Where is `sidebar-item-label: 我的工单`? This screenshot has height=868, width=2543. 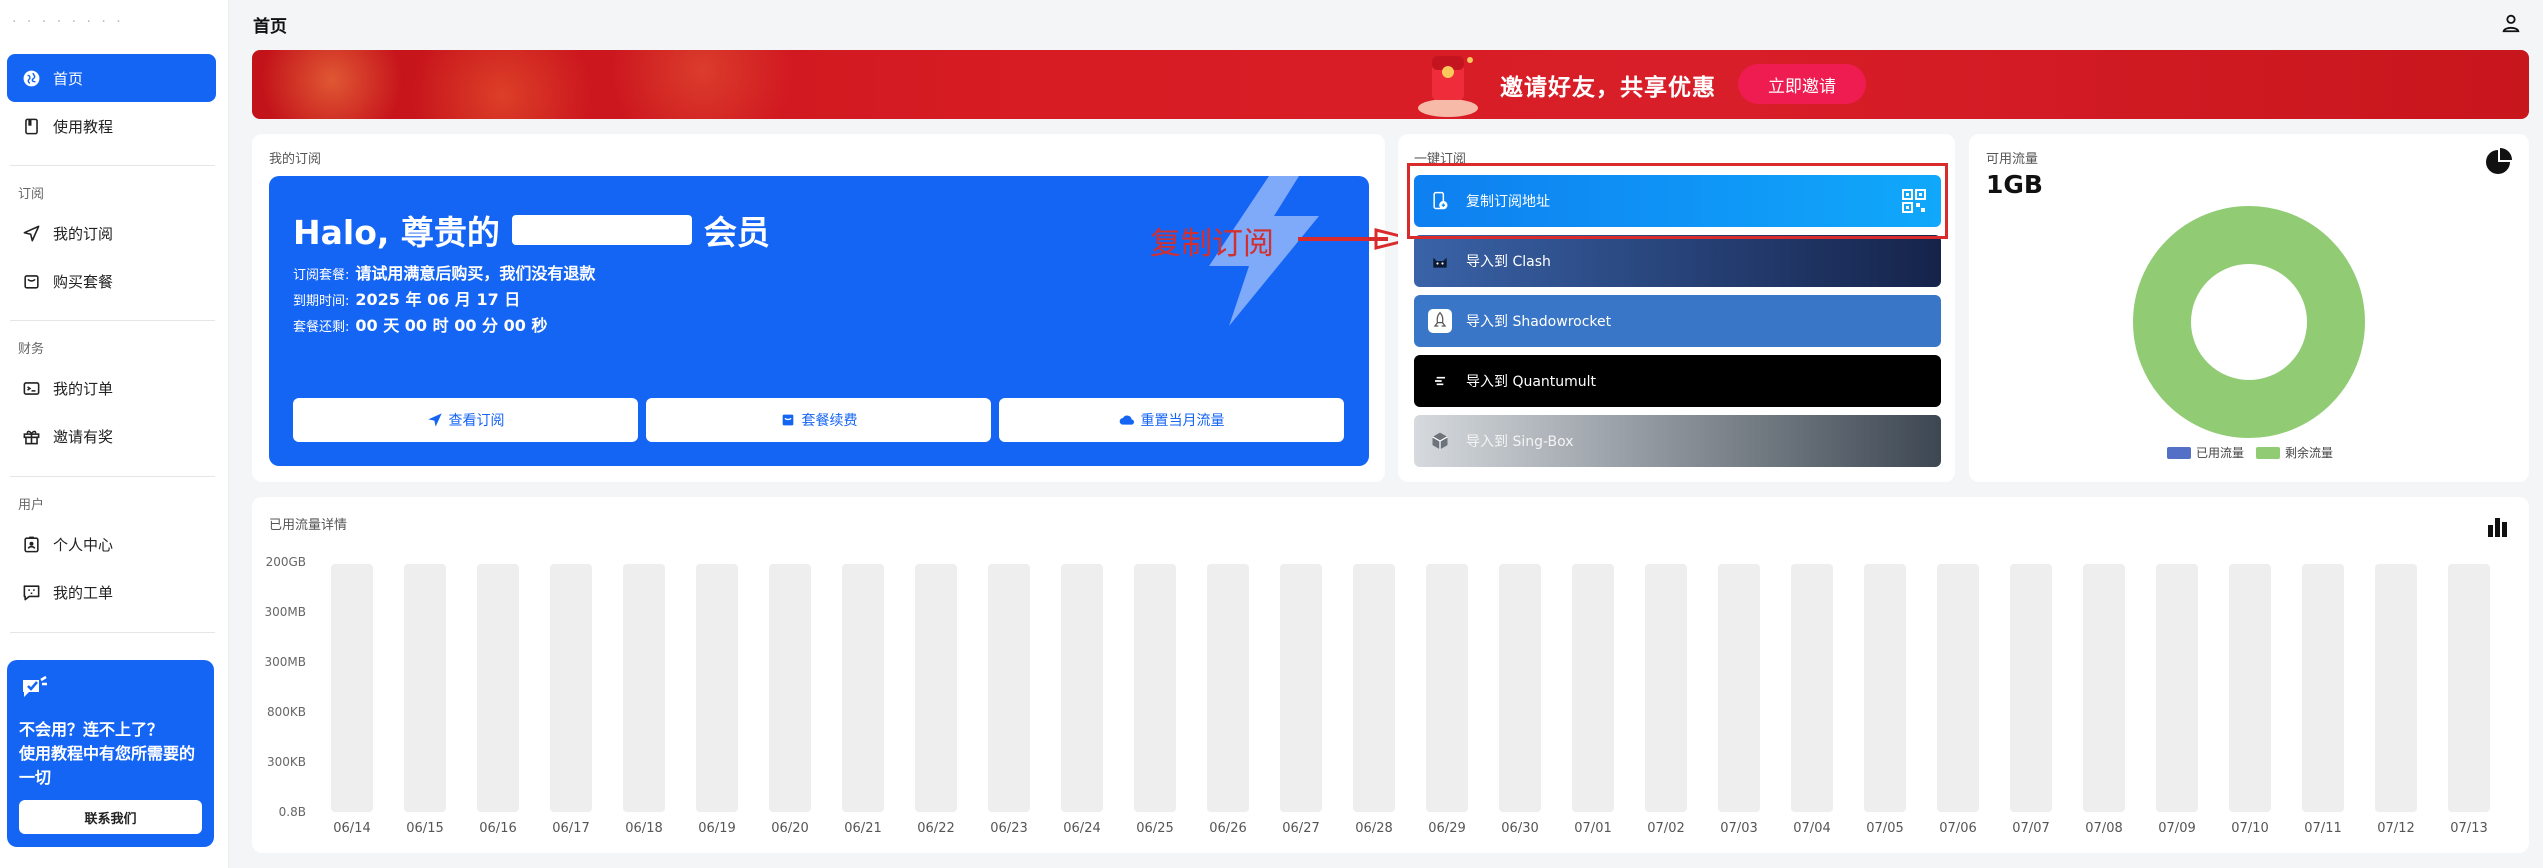
sidebar-item-label: 我的工单 is located at coordinates (83, 592).